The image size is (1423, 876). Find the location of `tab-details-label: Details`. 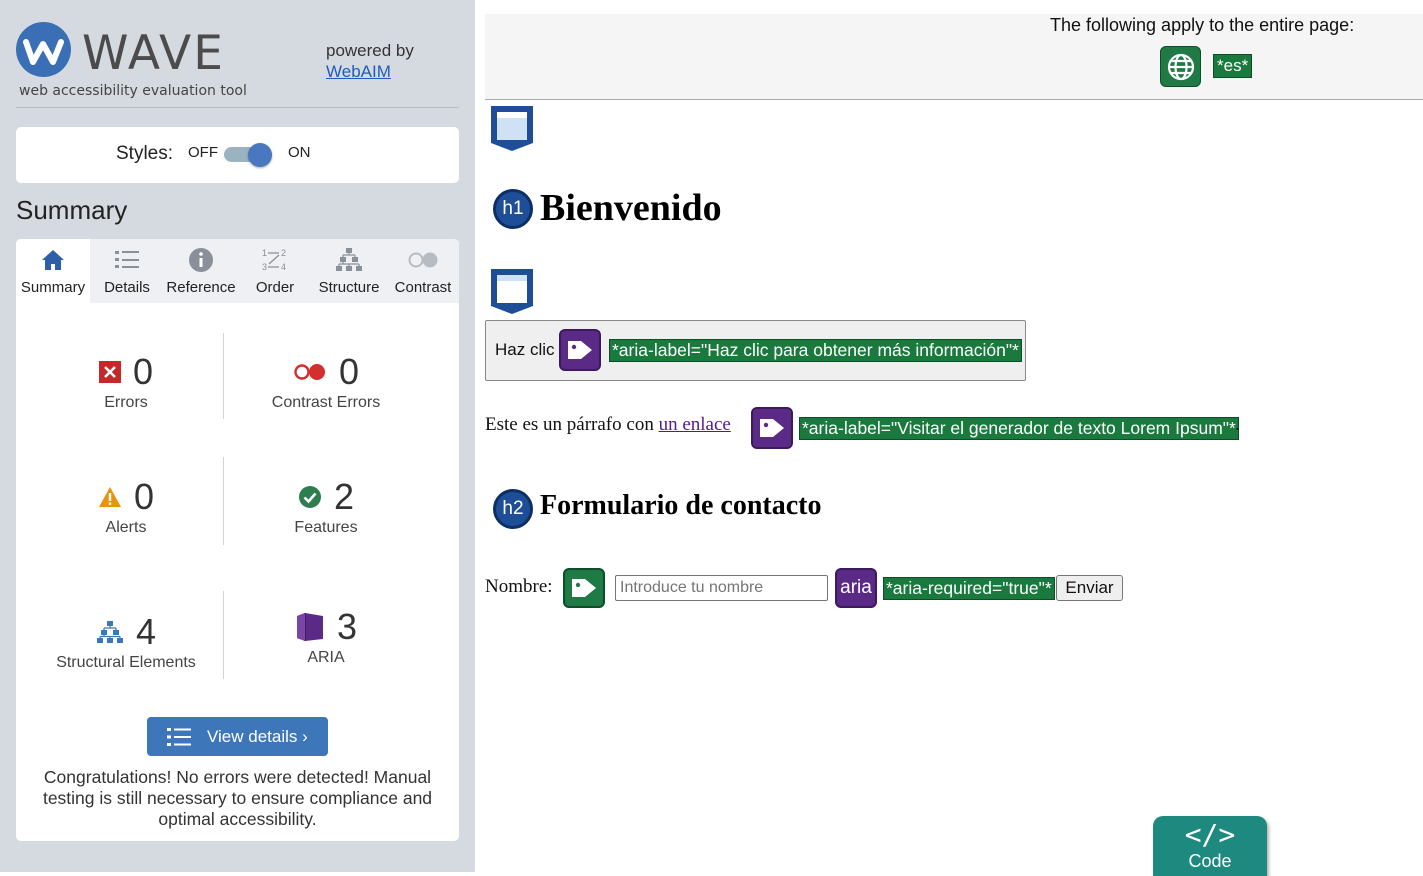

tab-details-label: Details is located at coordinates (127, 287).